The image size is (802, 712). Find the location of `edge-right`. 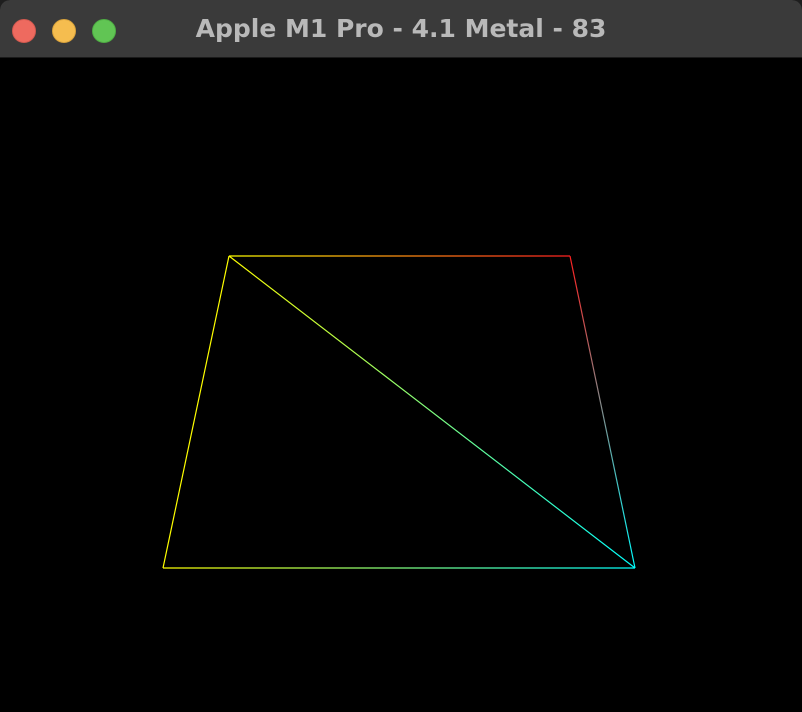

edge-right is located at coordinates (602, 412).